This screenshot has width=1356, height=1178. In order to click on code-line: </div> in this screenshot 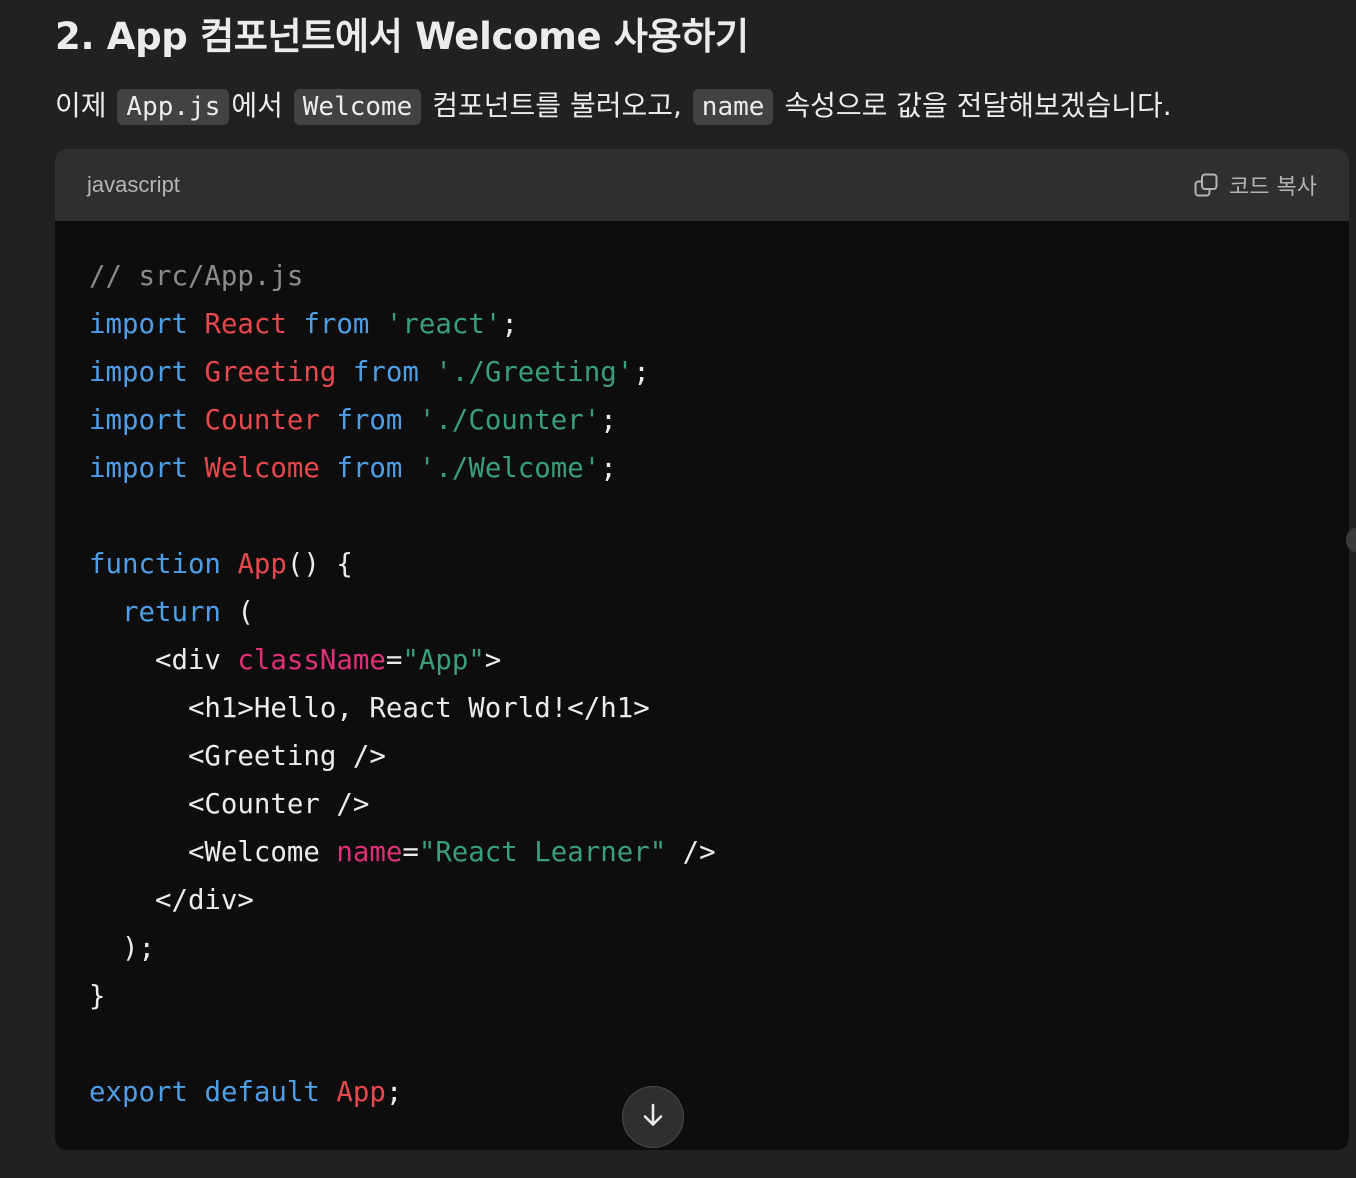, I will do `click(171, 900)`.